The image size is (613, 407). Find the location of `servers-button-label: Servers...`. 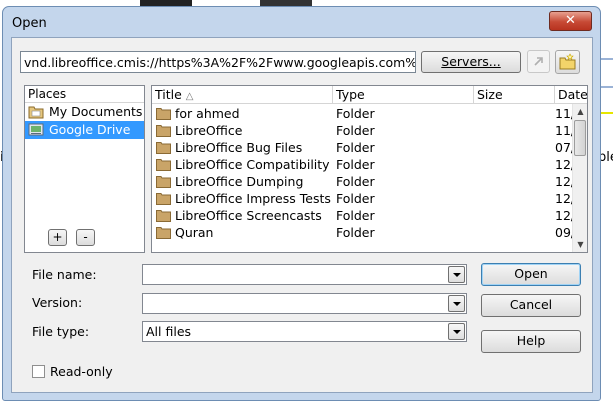

servers-button-label: Servers... is located at coordinates (471, 61).